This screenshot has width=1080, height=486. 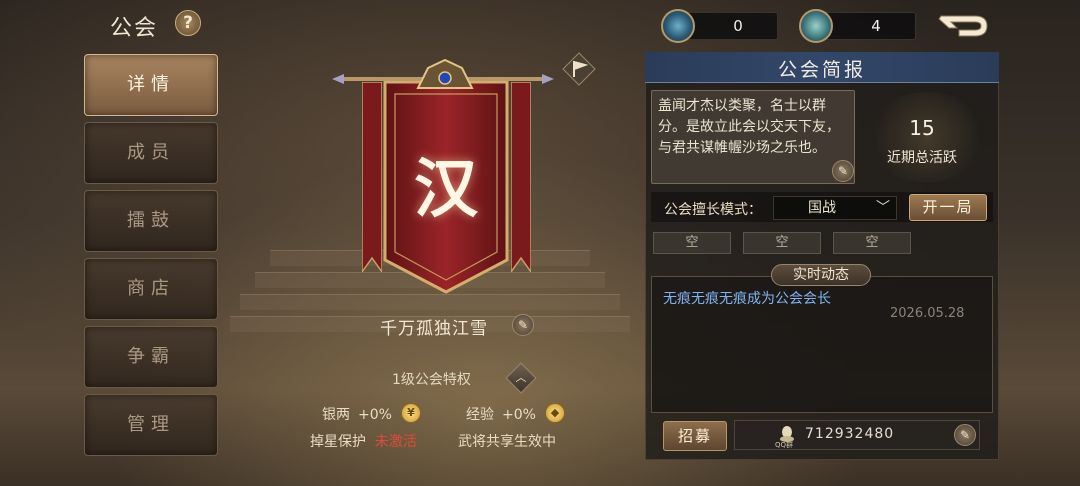 I want to click on currency-counter-2: 4, so click(x=857, y=26).